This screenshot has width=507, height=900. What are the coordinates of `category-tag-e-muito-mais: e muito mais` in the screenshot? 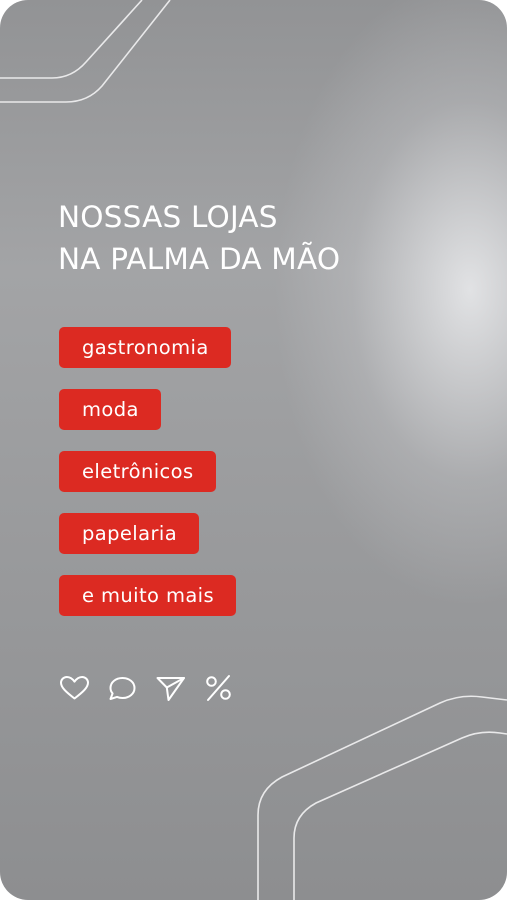 It's located at (148, 595).